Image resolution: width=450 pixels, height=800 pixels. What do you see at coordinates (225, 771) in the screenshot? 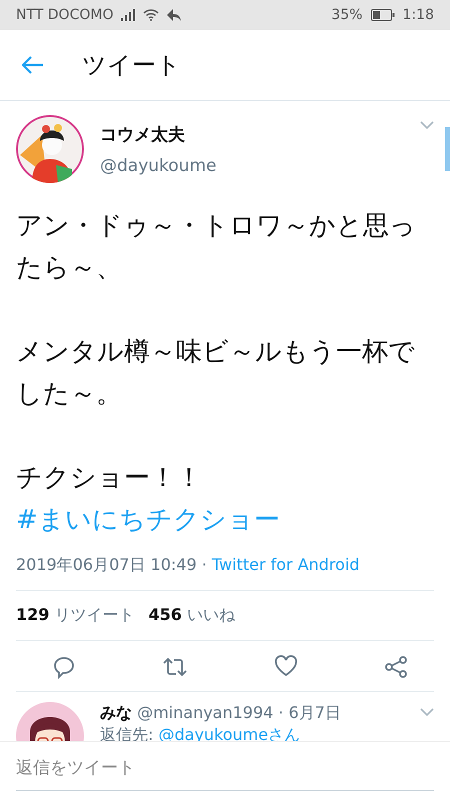
I see `reply-input-field: 返信をツイート` at bounding box center [225, 771].